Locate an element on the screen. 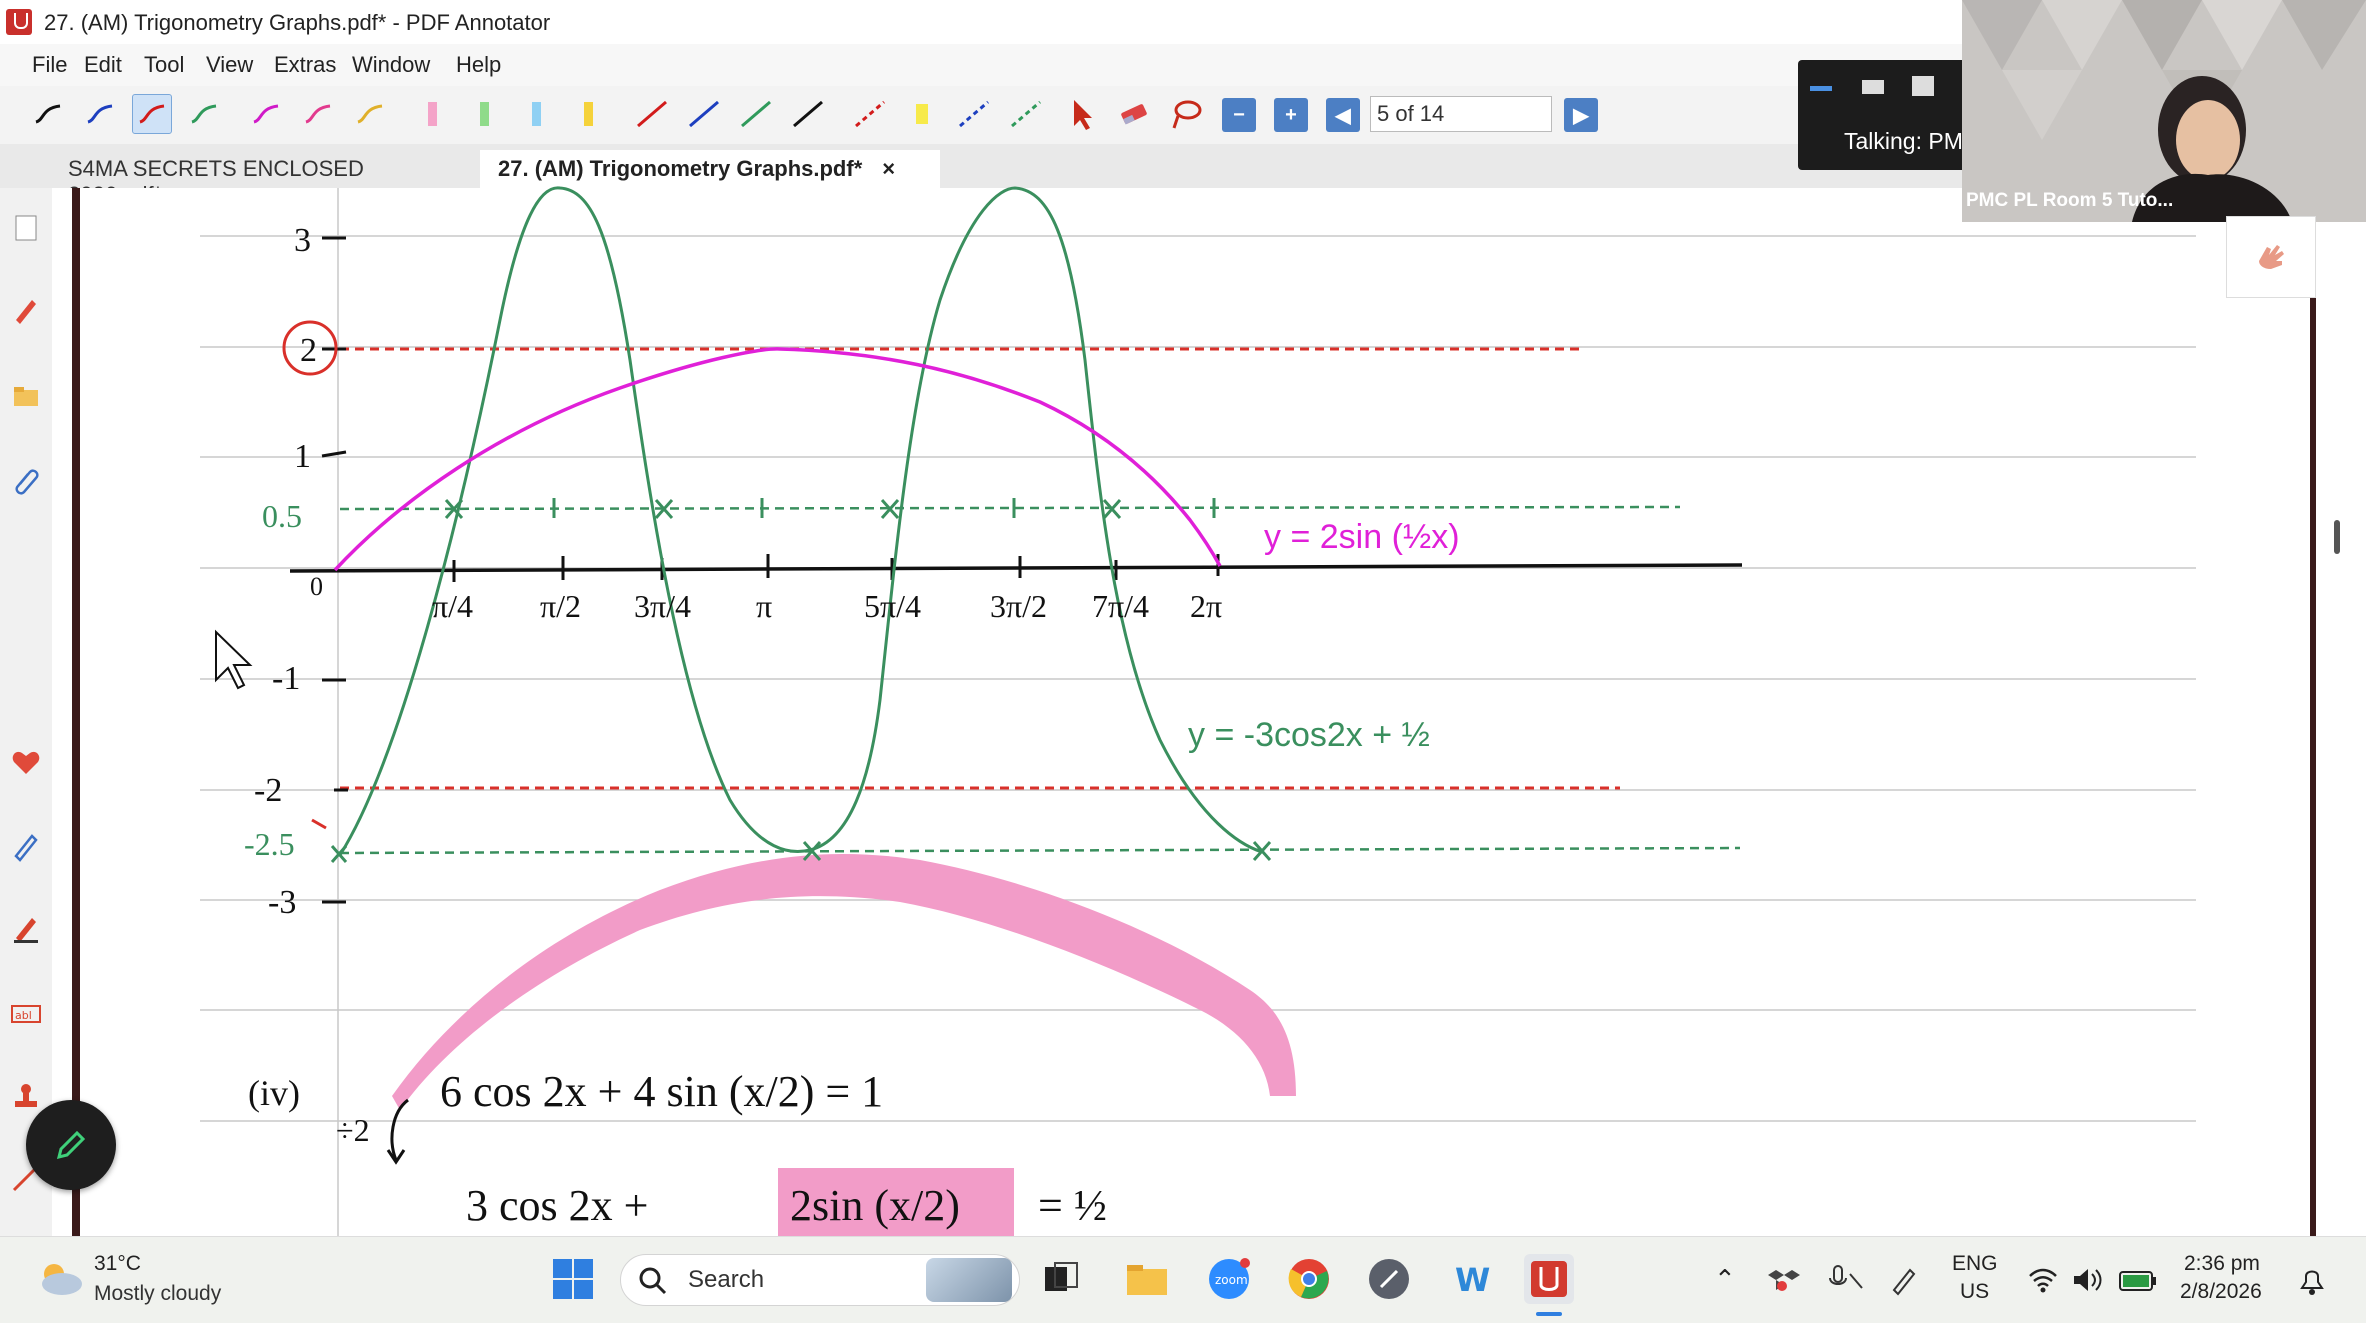  language-secondary: US is located at coordinates (1974, 1292).